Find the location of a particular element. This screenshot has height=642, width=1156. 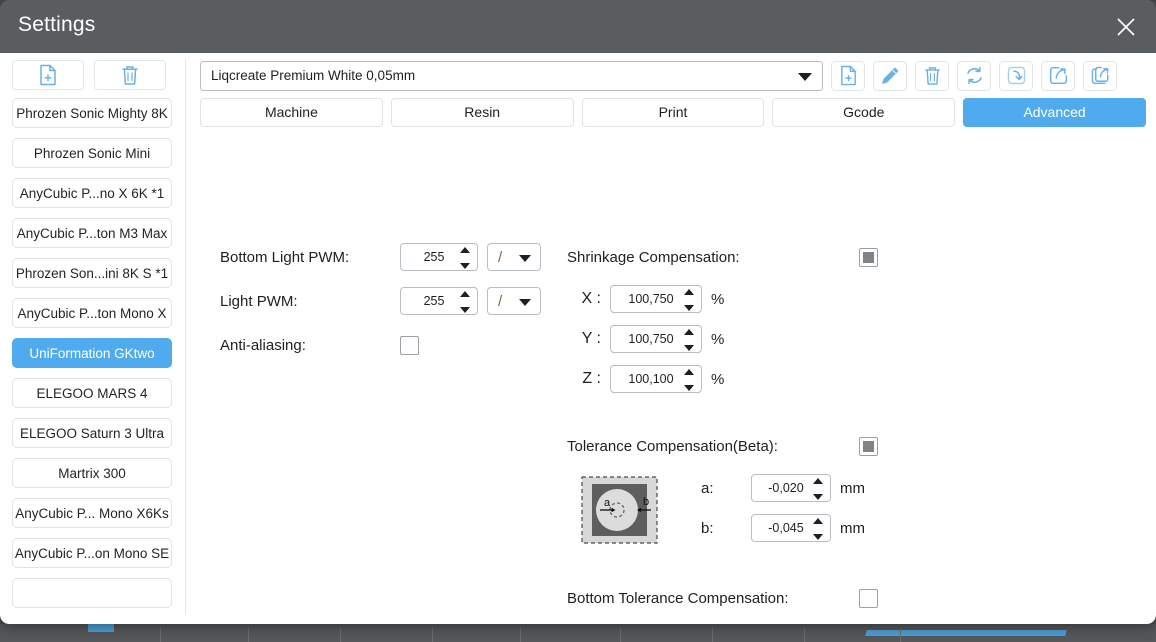

delete-printer-button is located at coordinates (130, 75).